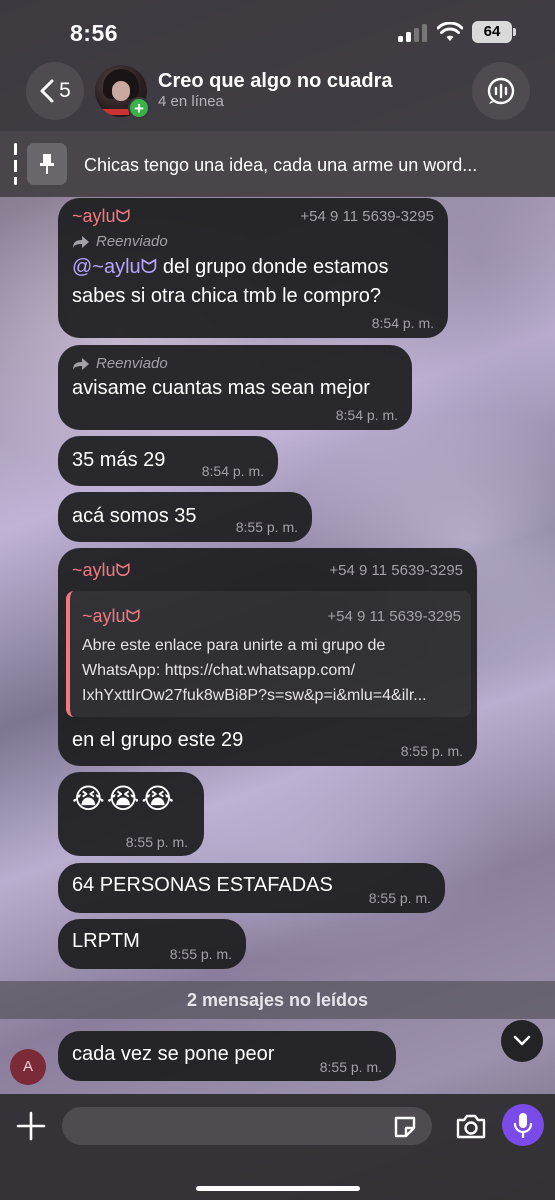 This screenshot has height=1200, width=555. I want to click on sticker-icon, so click(405, 1127).